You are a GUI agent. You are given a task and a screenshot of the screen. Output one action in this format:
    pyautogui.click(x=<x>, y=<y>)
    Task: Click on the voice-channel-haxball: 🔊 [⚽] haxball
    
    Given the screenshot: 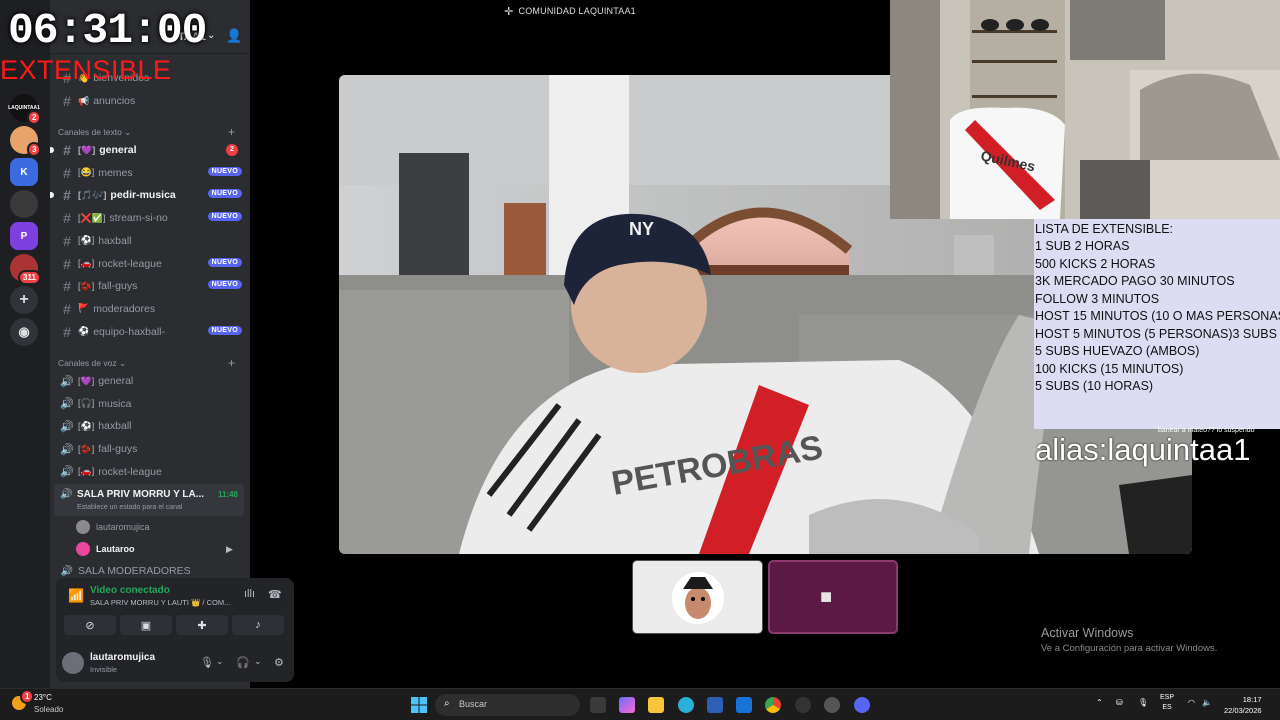 What is the action you would take?
    pyautogui.click(x=149, y=426)
    